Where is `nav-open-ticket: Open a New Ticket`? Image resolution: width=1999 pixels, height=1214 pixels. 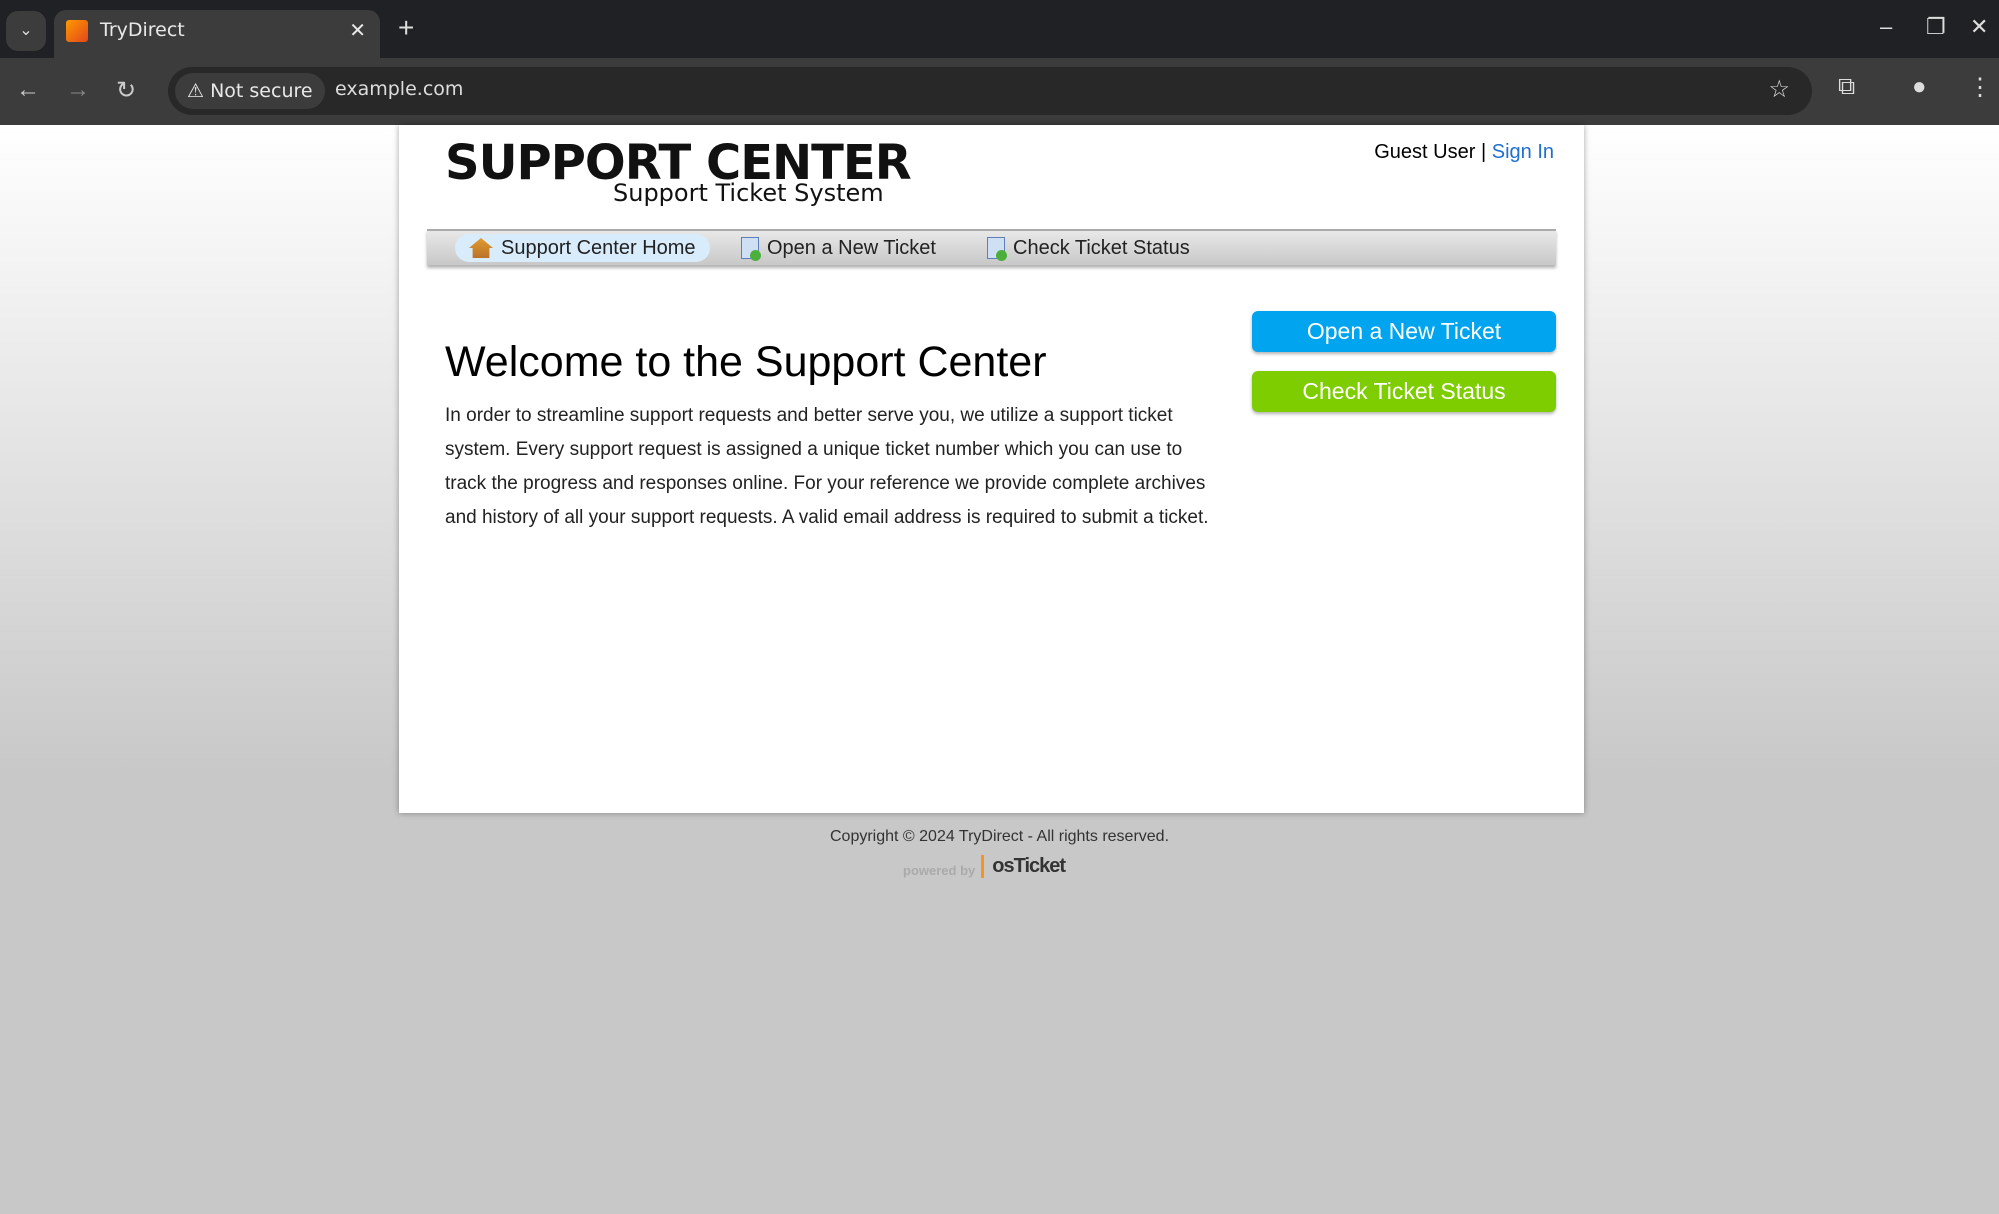
nav-open-ticket: Open a New Ticket is located at coordinates (838, 248).